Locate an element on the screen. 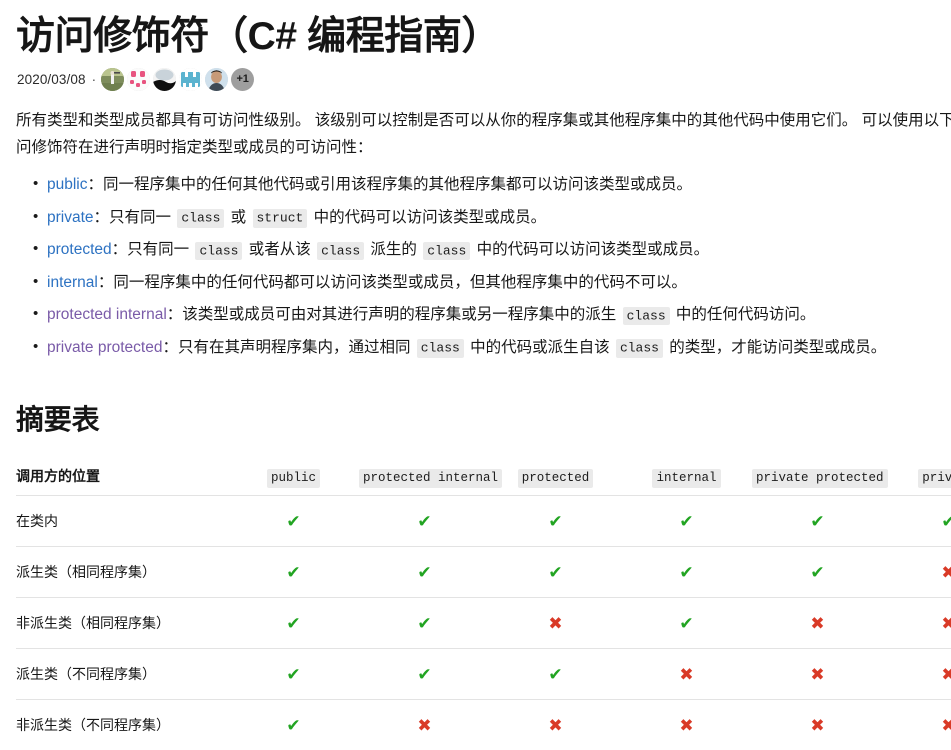  avatar-golfer is located at coordinates (113, 79).